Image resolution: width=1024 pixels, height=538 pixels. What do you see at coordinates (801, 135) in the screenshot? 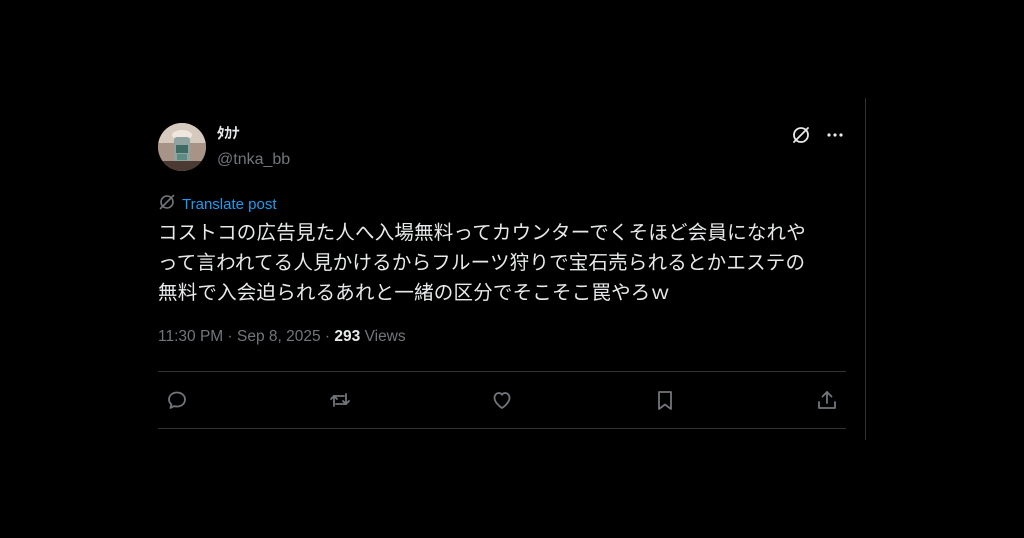
I see `grok-icon` at bounding box center [801, 135].